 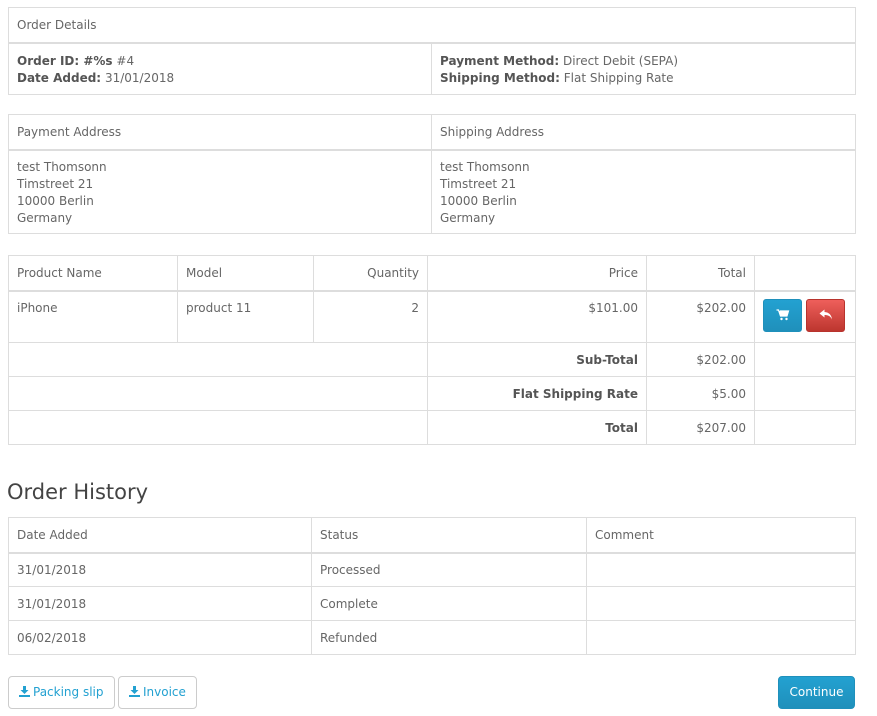 I want to click on table-row: 31/01/2018 Complete, so click(x=432, y=603).